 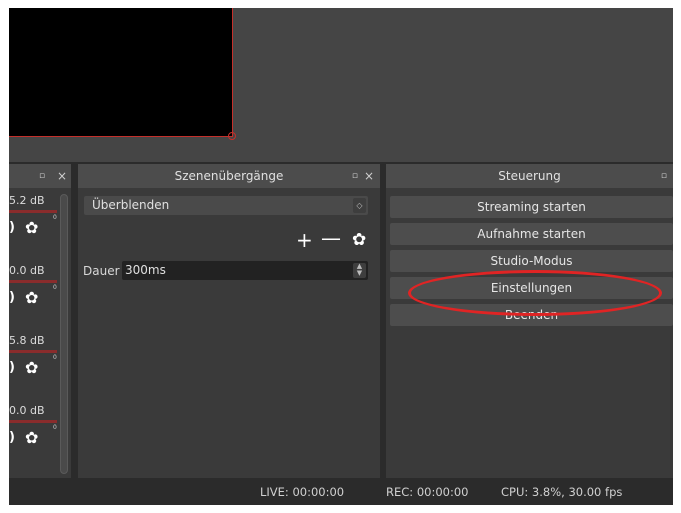 I want to click on studio-mode-button: Studio-Modus, so click(x=531, y=261).